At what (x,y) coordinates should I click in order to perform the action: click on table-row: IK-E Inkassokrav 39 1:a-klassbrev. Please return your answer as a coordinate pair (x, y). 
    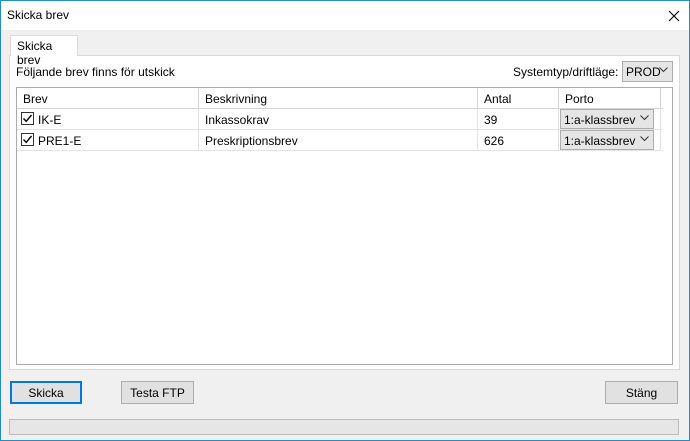
    Looking at the image, I should click on (340, 119).